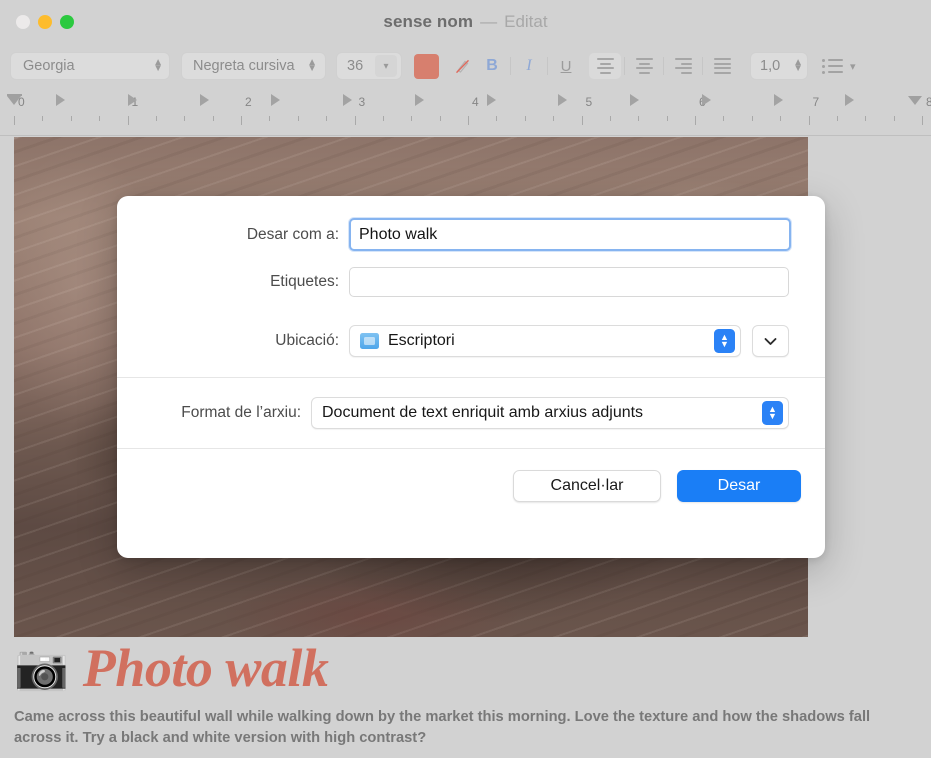 This screenshot has height=758, width=931. I want to click on align-center-icon, so click(644, 66).